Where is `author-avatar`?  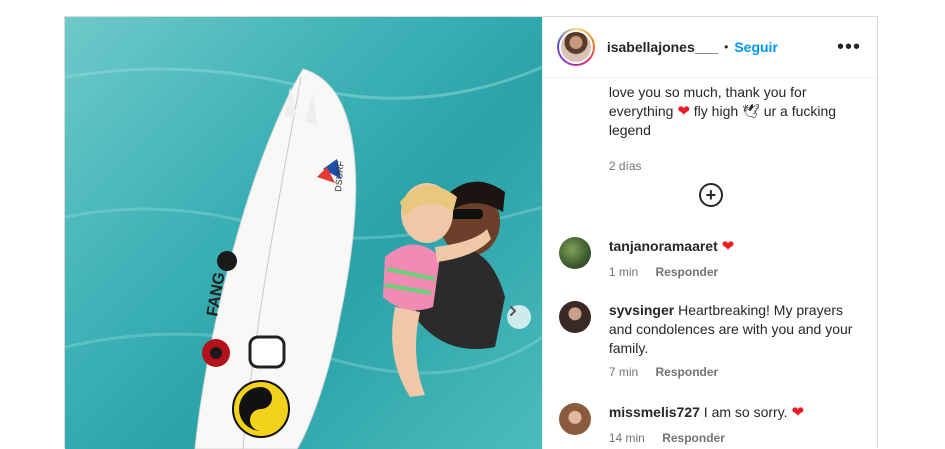
author-avatar is located at coordinates (575, 47).